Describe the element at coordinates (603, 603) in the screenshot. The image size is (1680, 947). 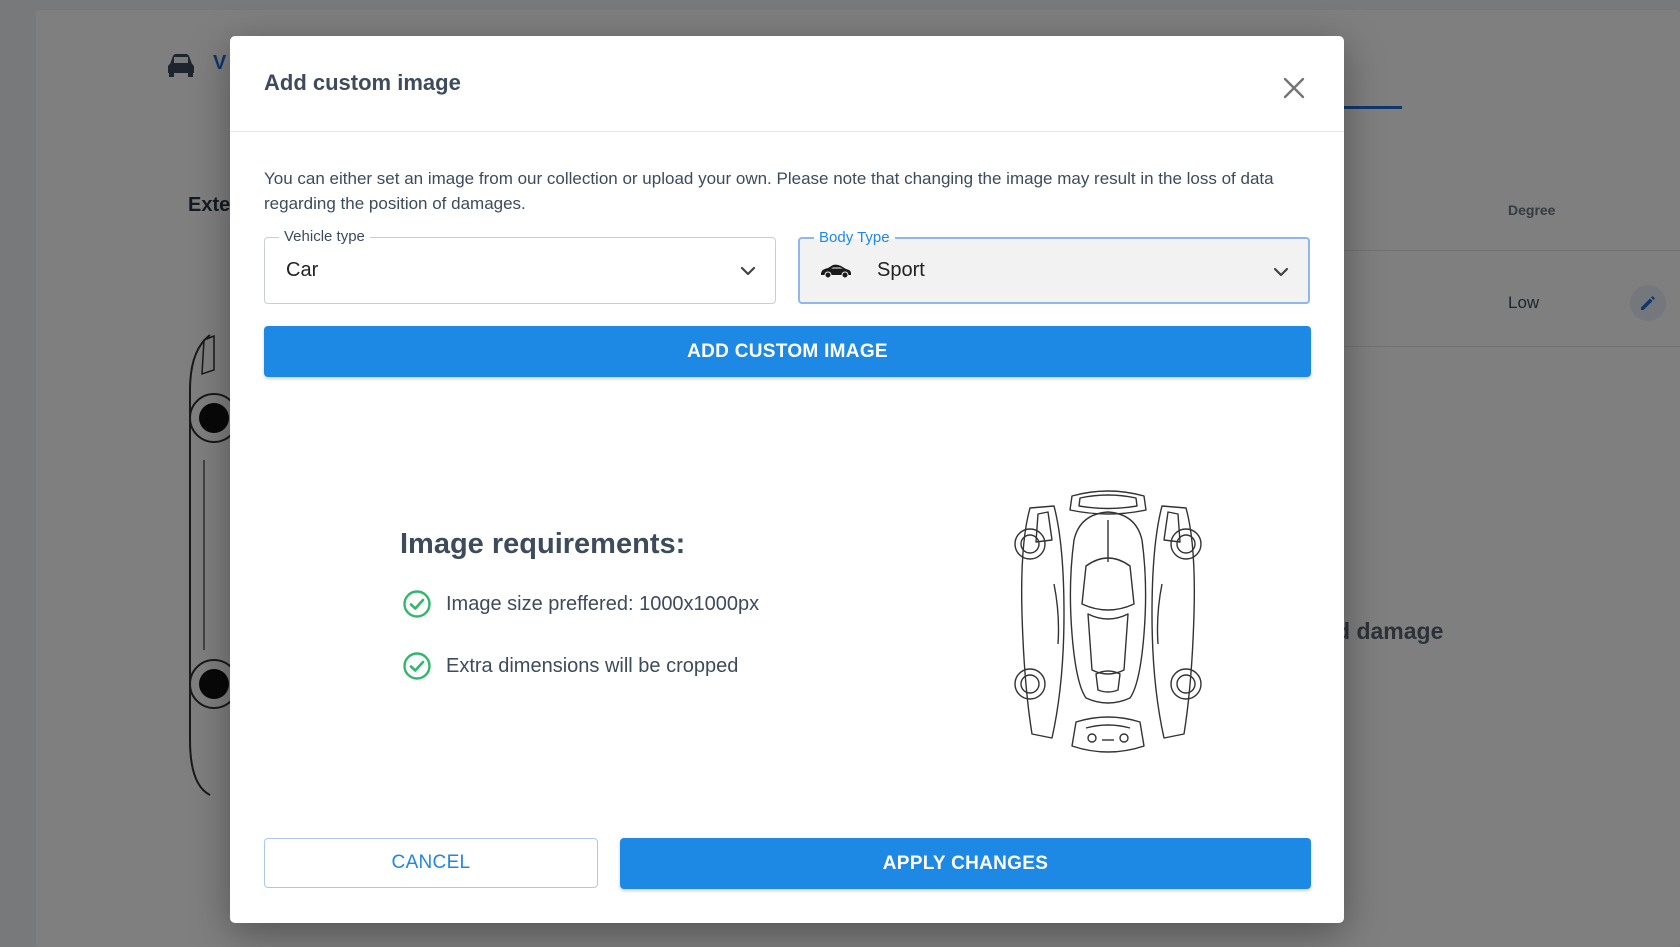
I see `requirement-text: Image size preffered: 1000x1000px` at that location.